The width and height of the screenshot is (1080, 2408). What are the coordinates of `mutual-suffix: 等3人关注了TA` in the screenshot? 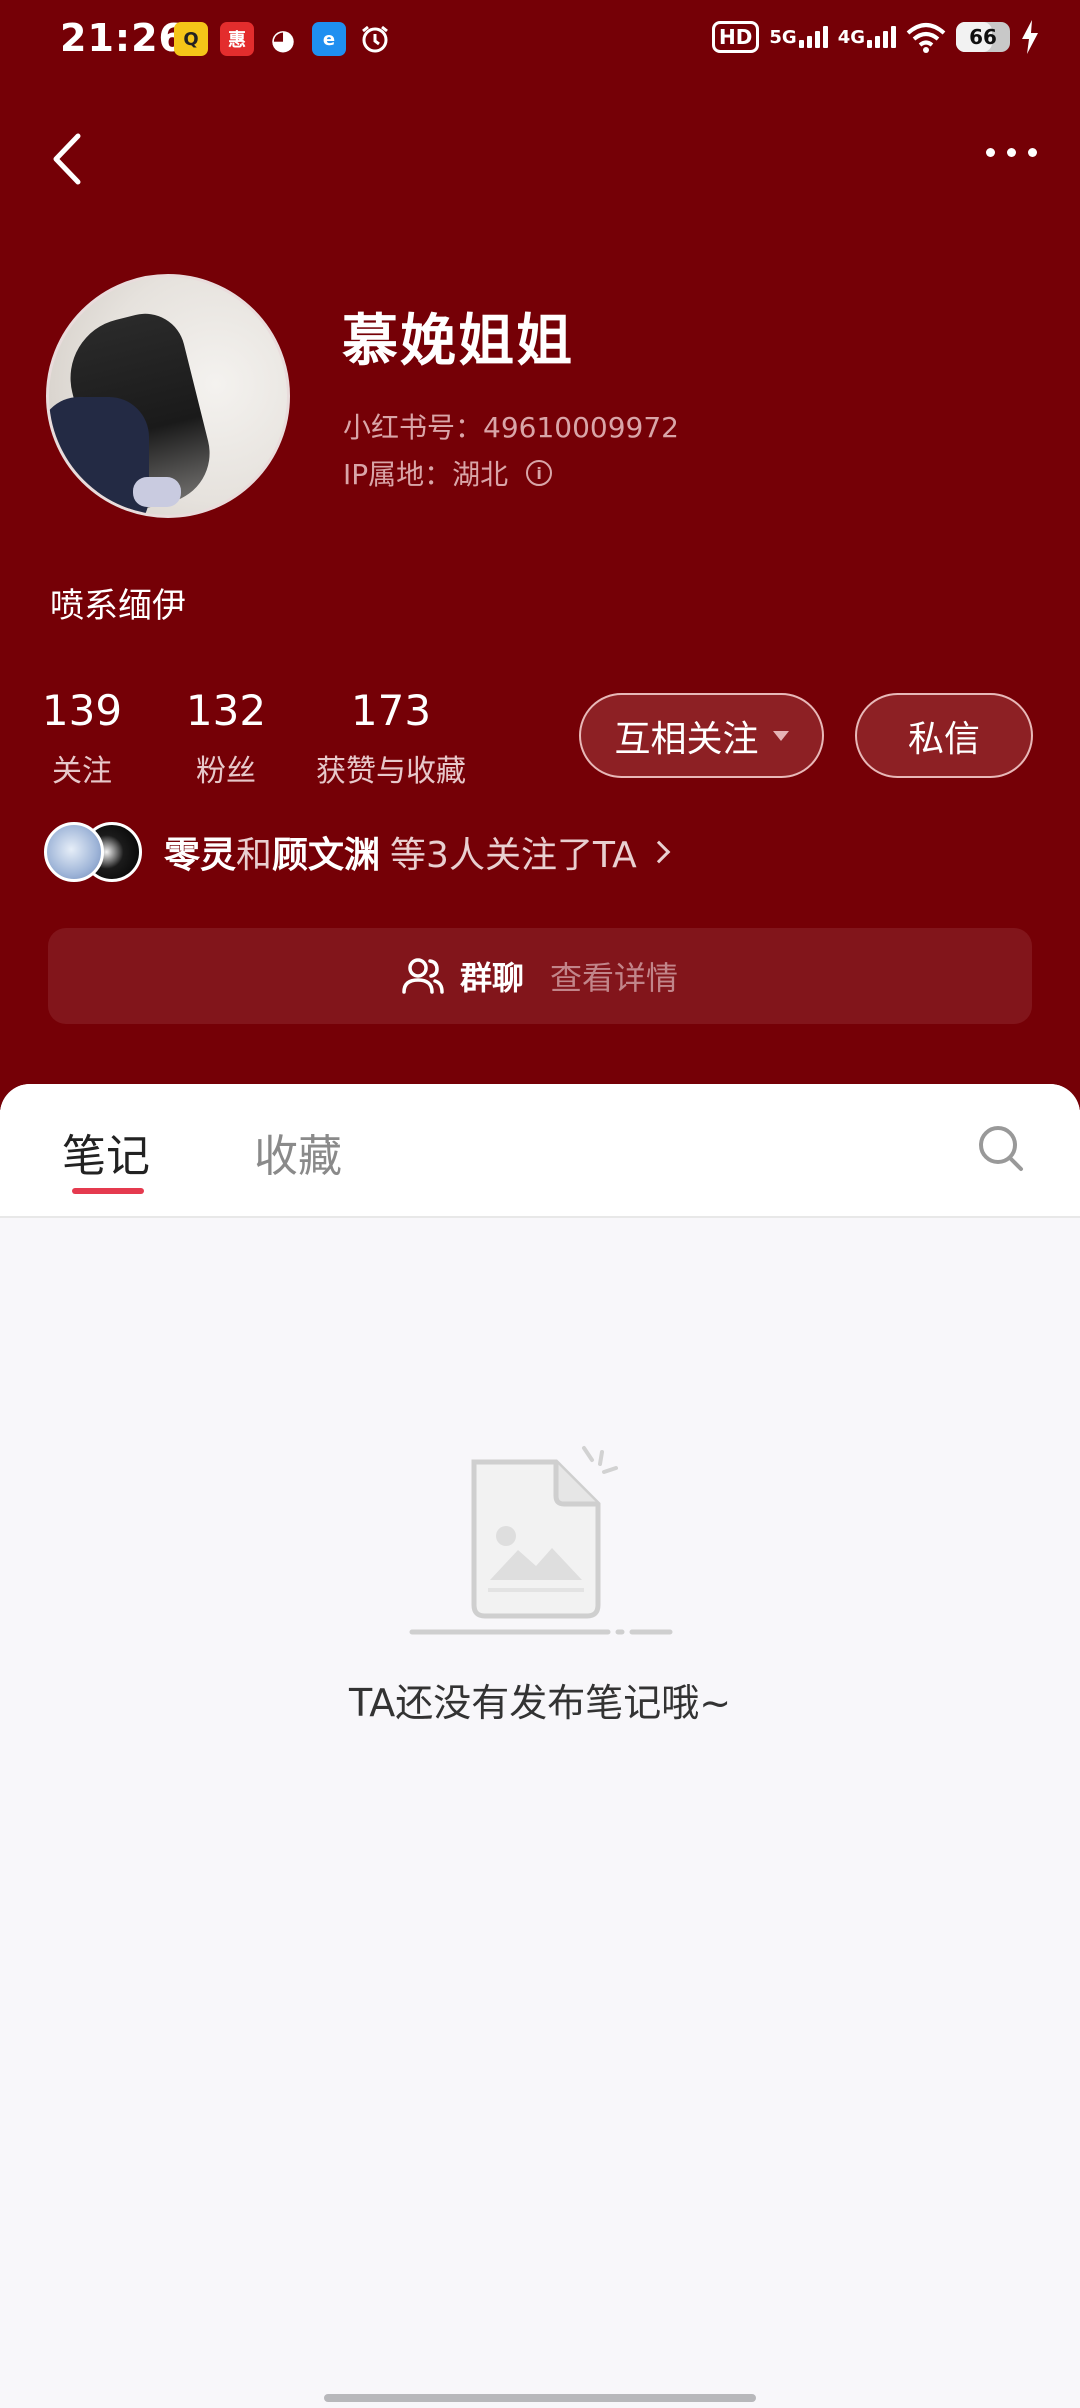 It's located at (513, 855).